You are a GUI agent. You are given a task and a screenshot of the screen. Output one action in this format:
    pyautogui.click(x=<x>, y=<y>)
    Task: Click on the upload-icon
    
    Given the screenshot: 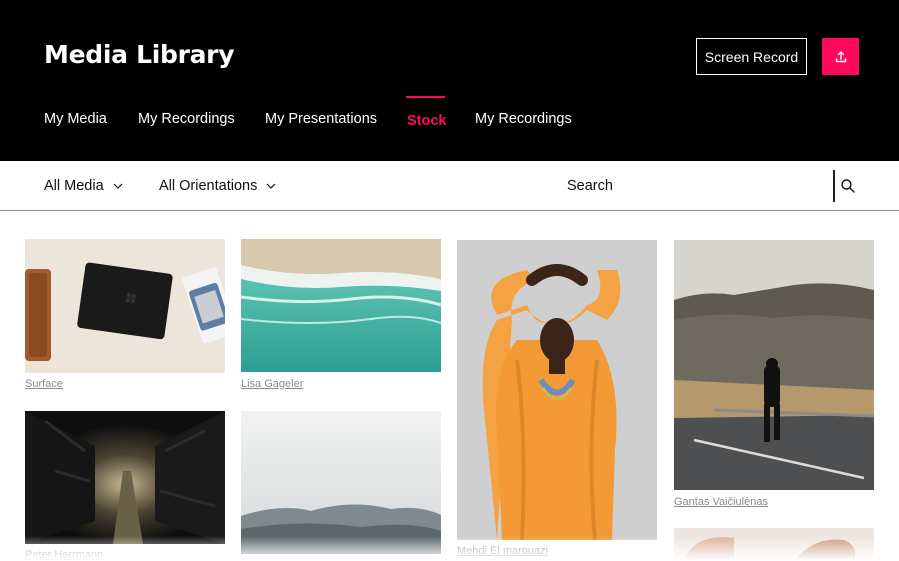 What is the action you would take?
    pyautogui.click(x=840, y=56)
    